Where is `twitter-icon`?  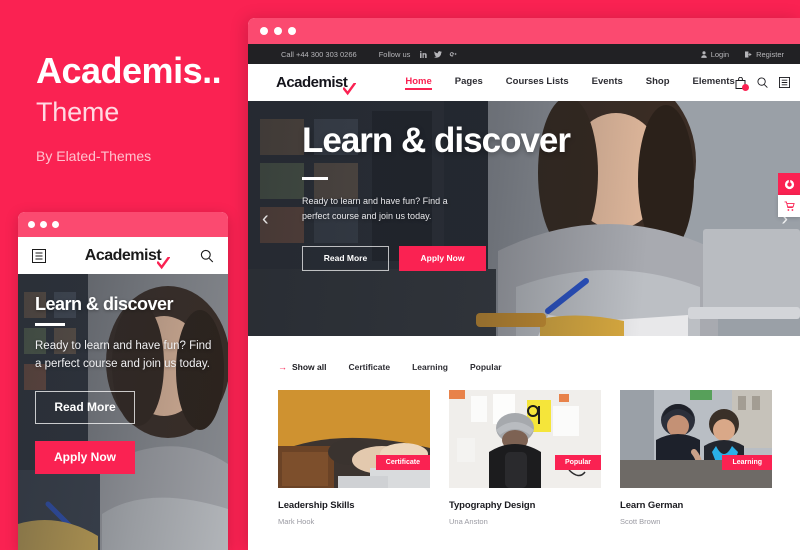 twitter-icon is located at coordinates (438, 54).